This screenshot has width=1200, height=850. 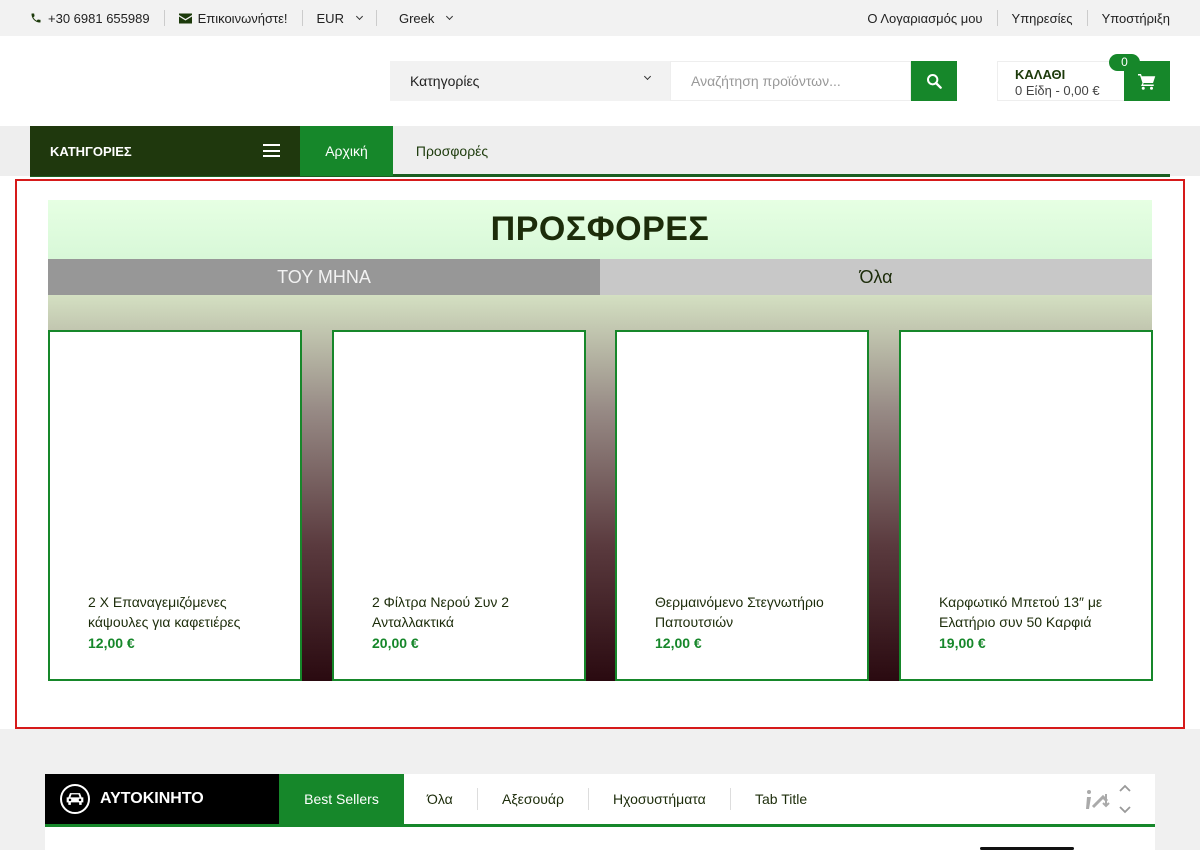 What do you see at coordinates (530, 81) in the screenshot?
I see `category-select: Κατηγορίες` at bounding box center [530, 81].